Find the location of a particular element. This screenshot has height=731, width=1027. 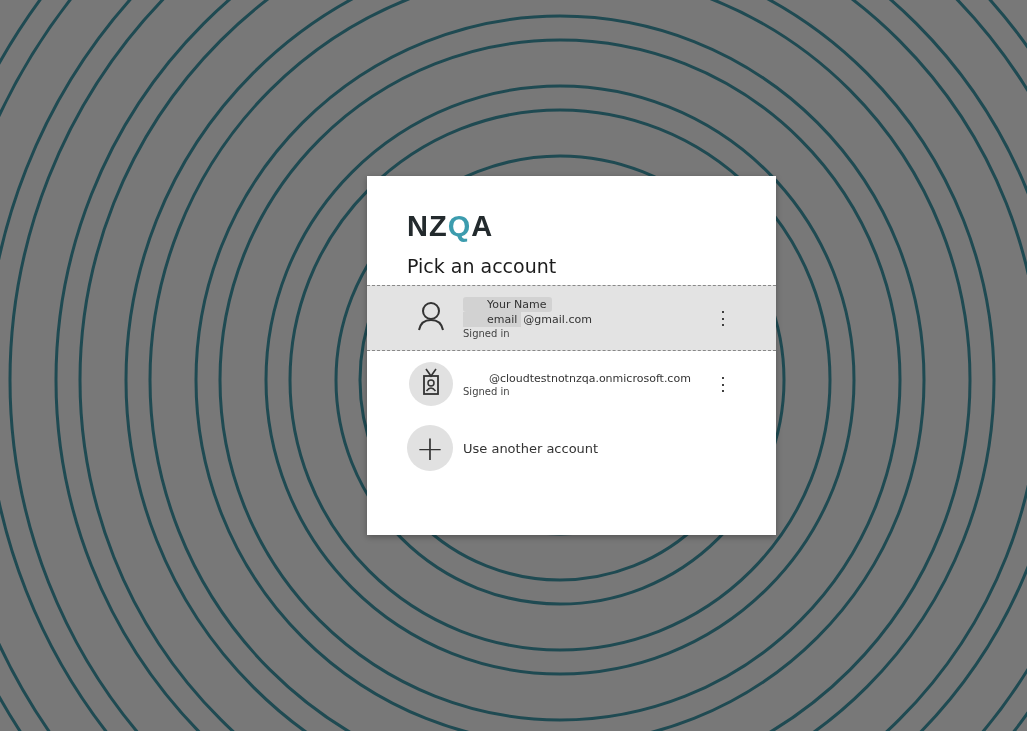

account-email: @gmail.com is located at coordinates (557, 319).